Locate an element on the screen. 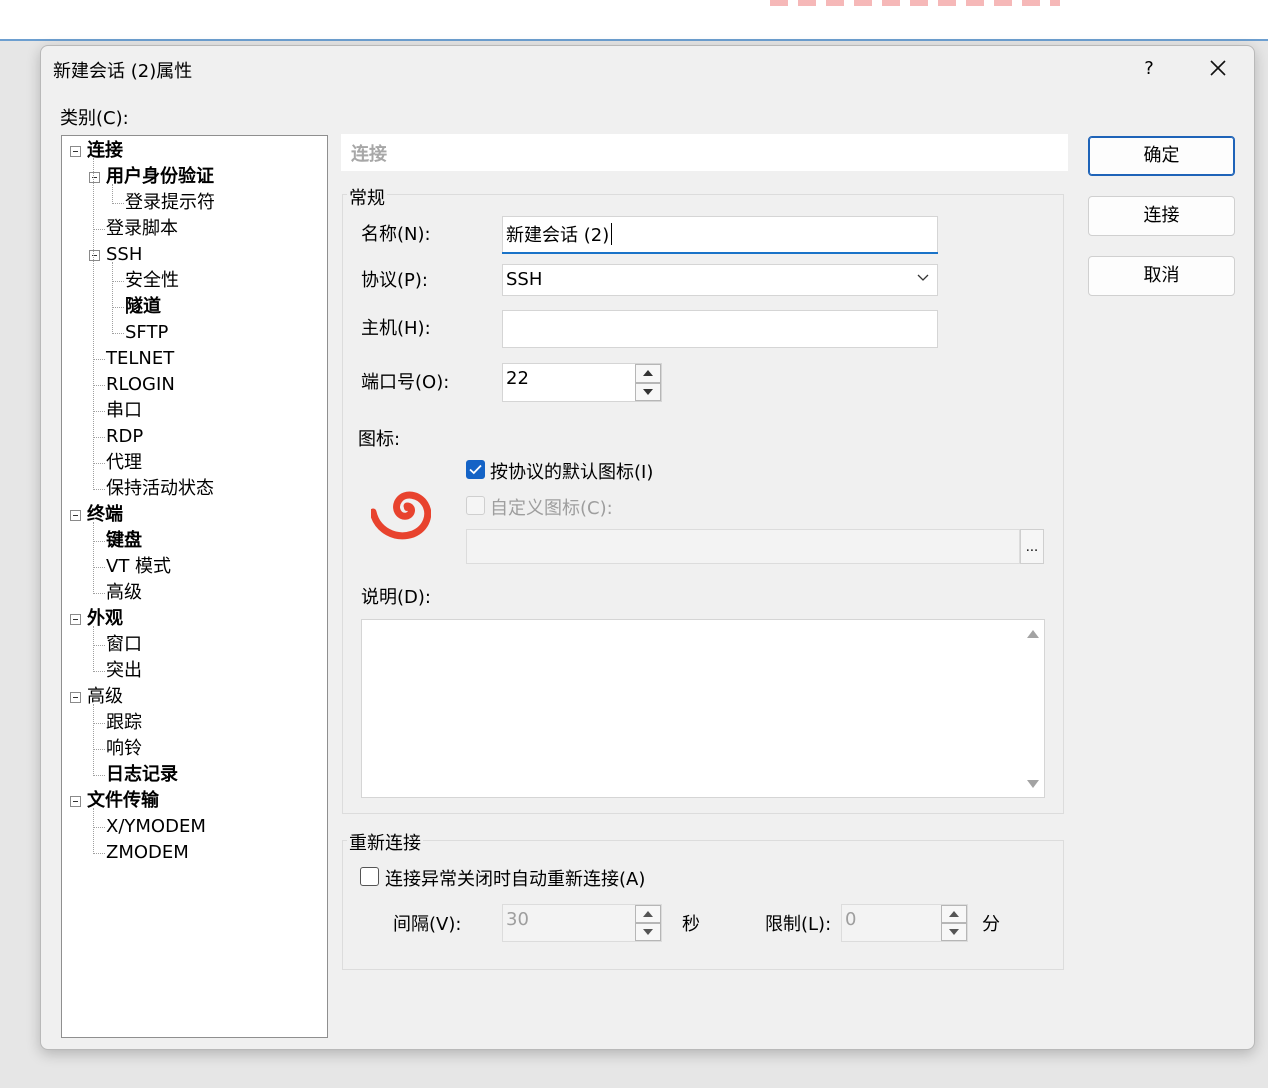  tree-node: 隧道 is located at coordinates (143, 307).